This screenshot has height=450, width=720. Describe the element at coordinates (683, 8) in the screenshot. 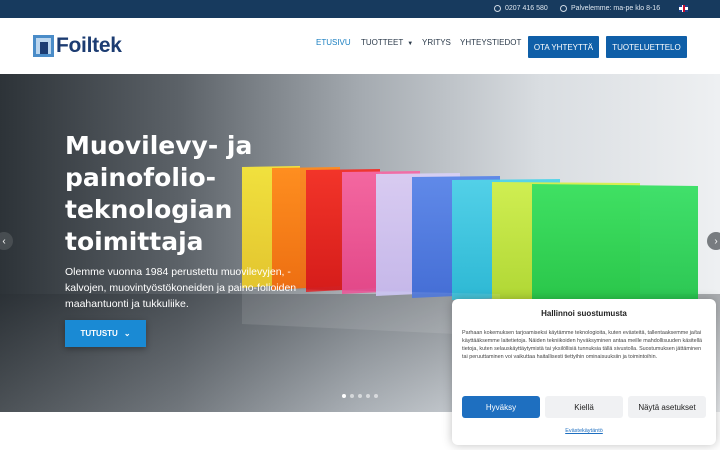

I see `uk-flag-icon` at that location.